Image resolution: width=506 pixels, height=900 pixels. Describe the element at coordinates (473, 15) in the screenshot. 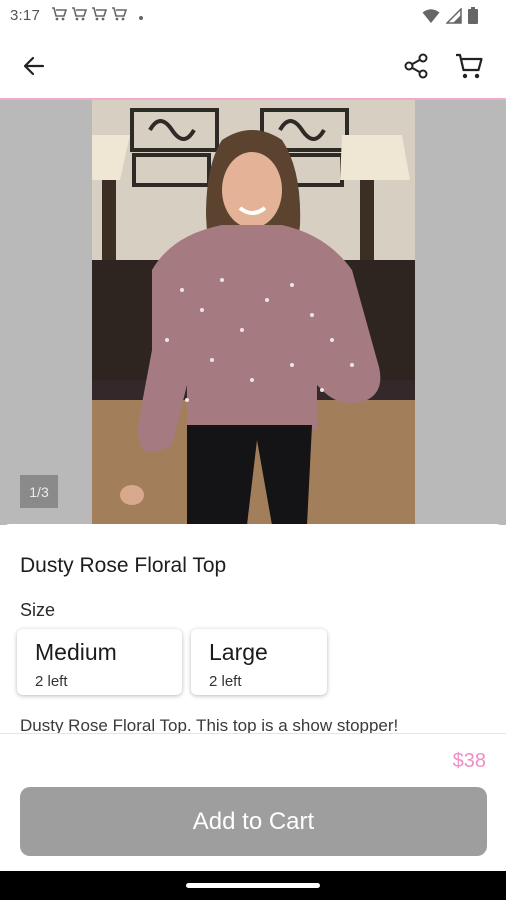

I see `battery-icon` at that location.